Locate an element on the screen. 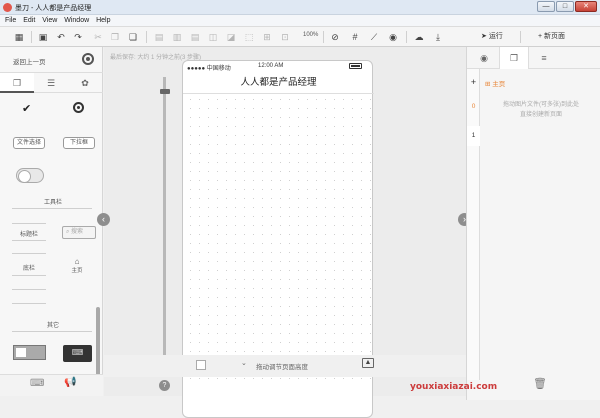 The image size is (600, 418). new-page-button: + 新页面 is located at coordinates (551, 36).